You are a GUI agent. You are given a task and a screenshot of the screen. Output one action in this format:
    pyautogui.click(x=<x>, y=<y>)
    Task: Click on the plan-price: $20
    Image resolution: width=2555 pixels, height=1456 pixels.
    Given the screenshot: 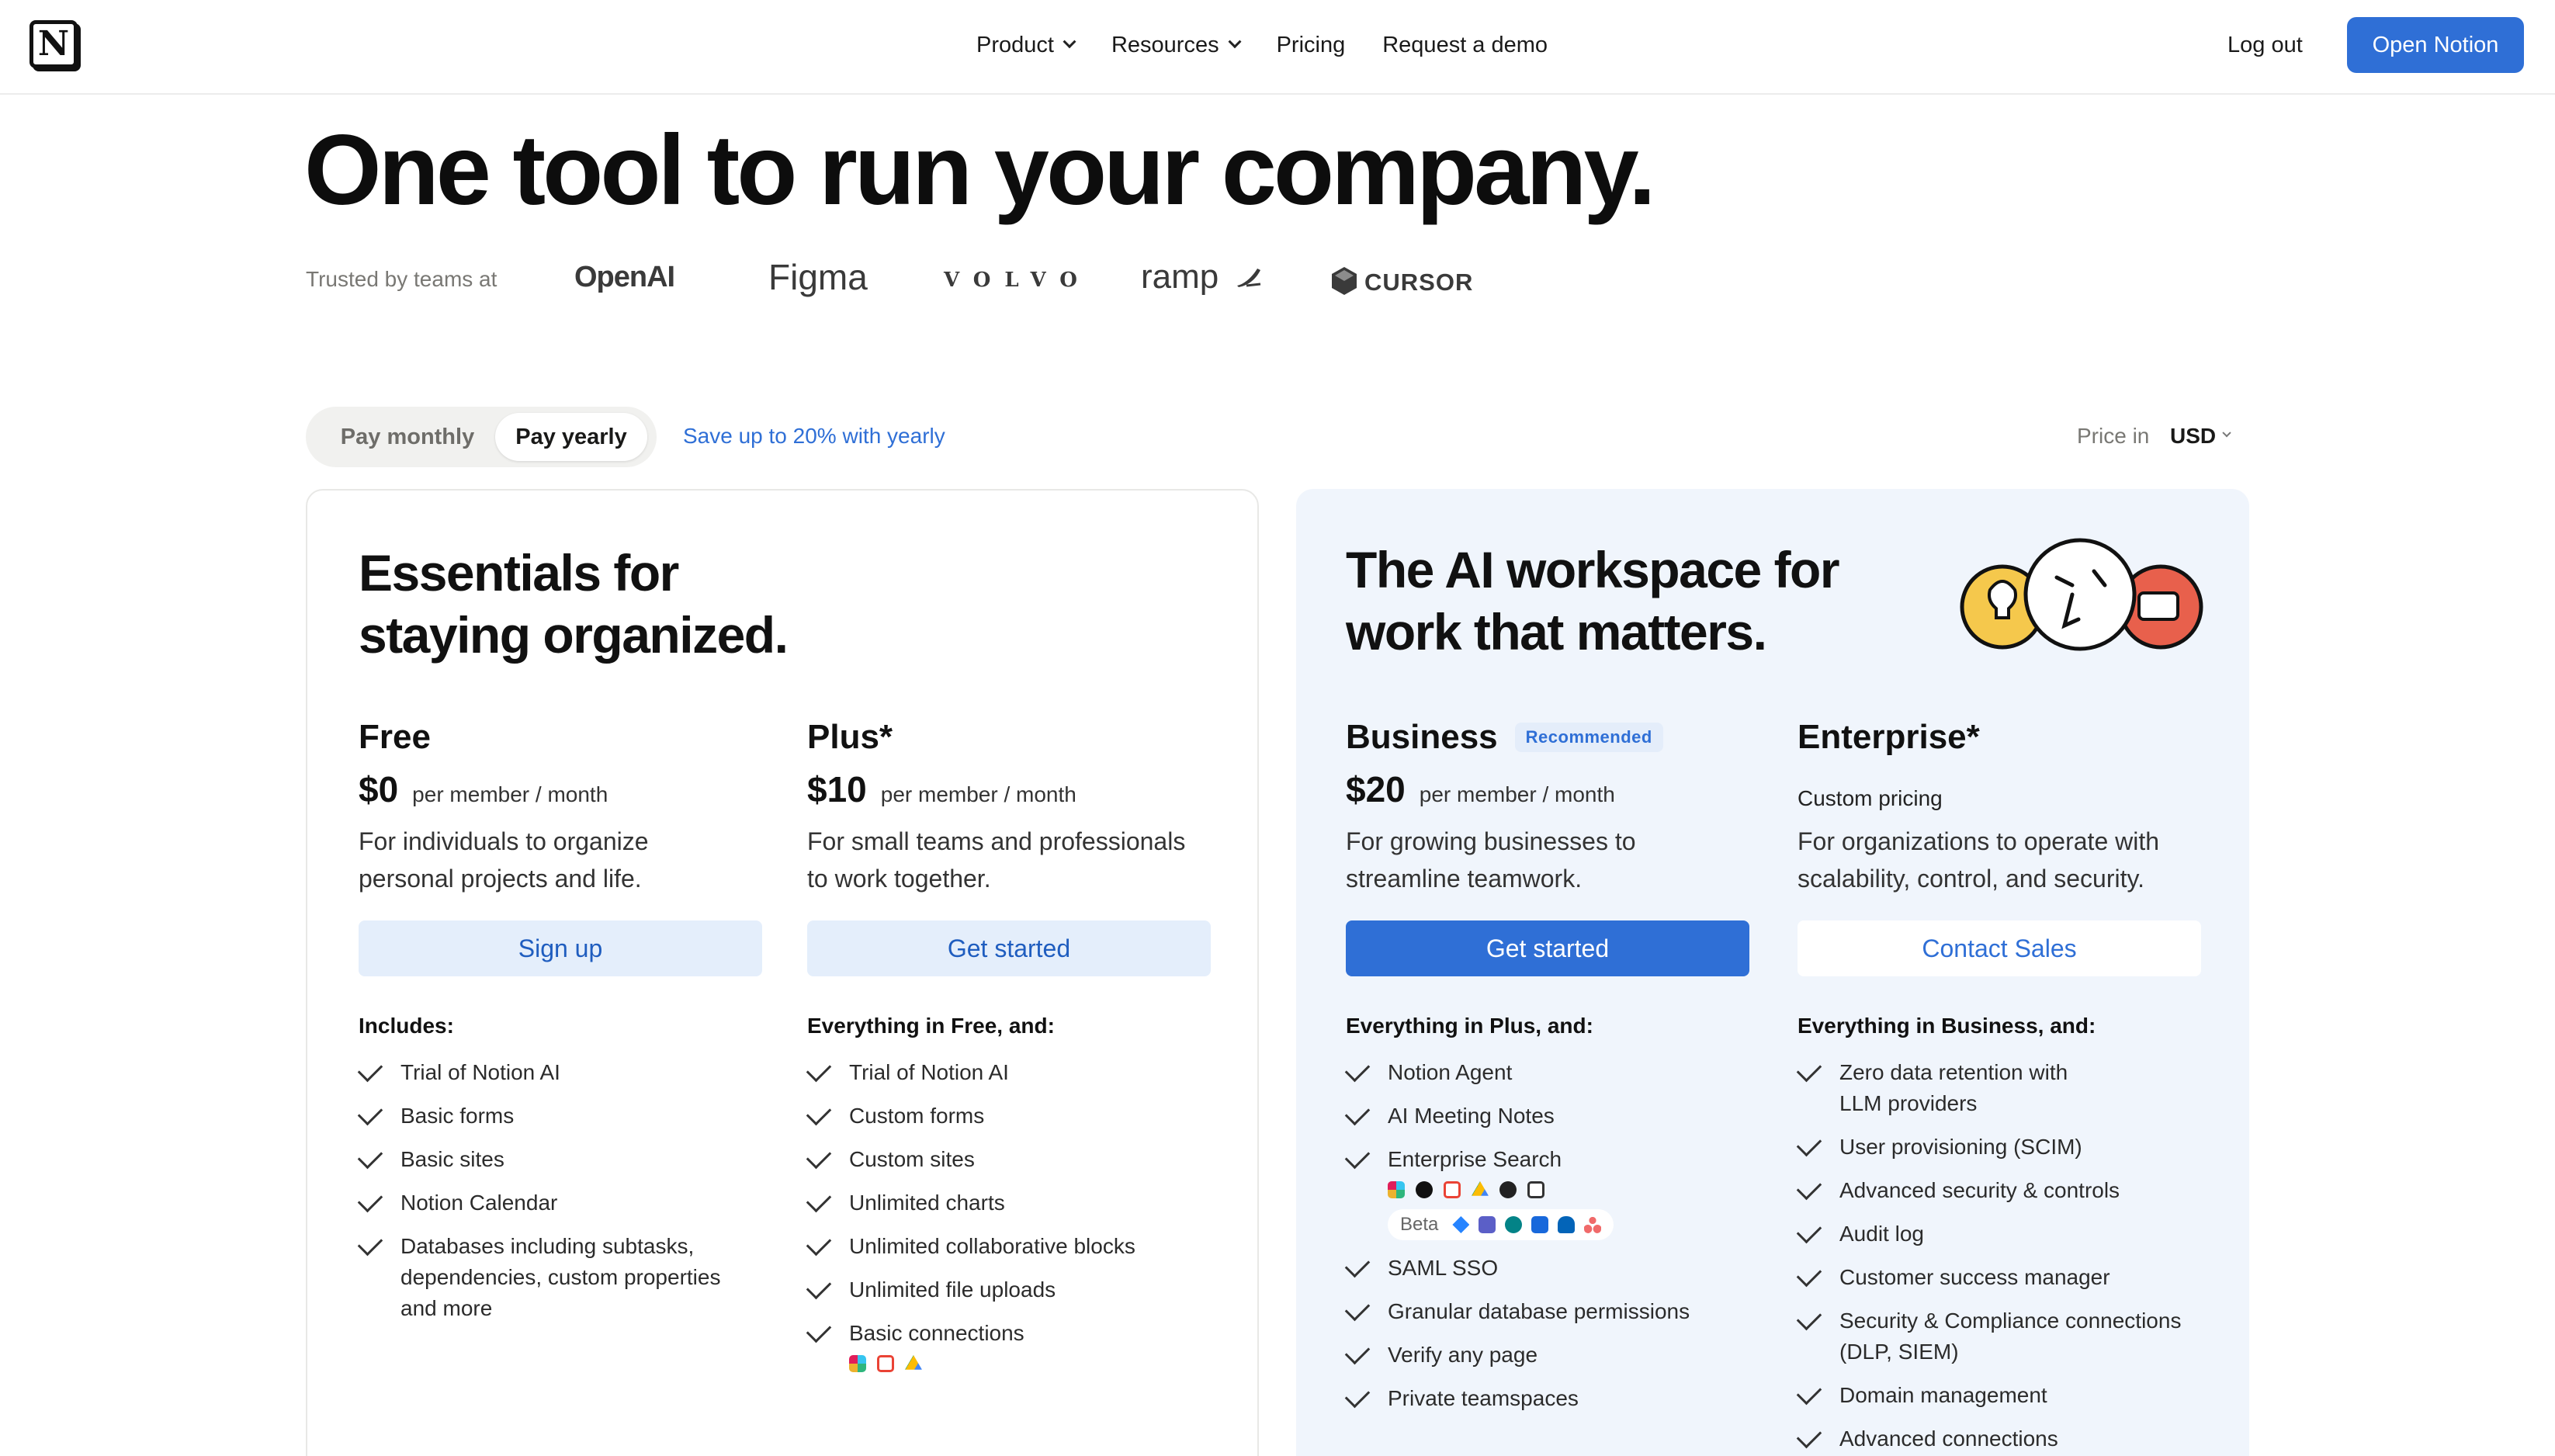 What is the action you would take?
    pyautogui.click(x=1376, y=789)
    